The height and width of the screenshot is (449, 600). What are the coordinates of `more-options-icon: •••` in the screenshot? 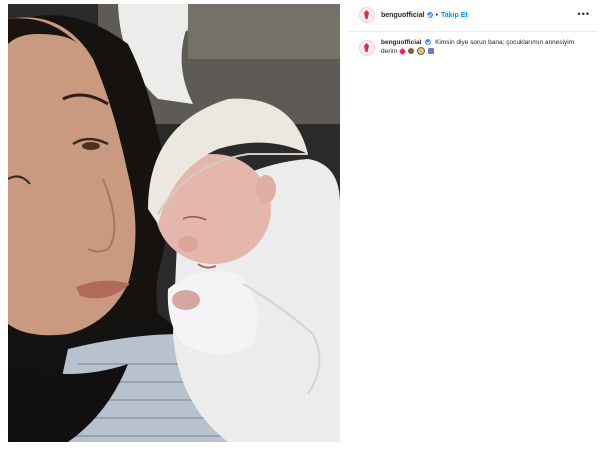 It's located at (584, 14).